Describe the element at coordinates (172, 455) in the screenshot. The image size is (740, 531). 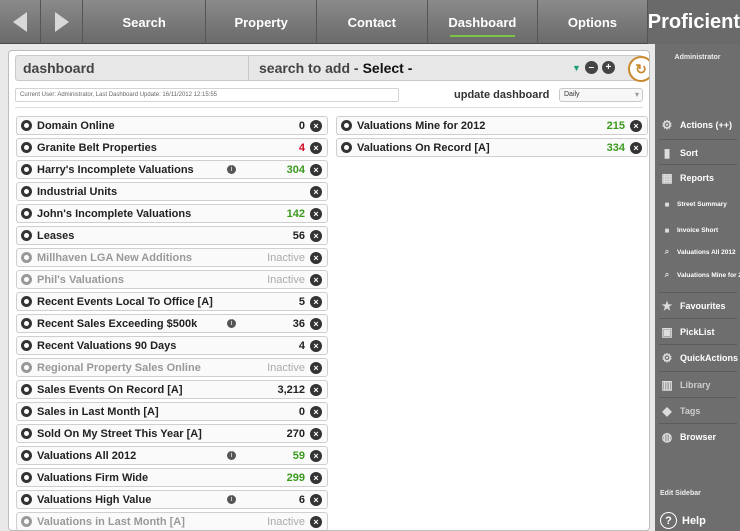
I see `widget-row-valuations-all-2012: Valuations All 2012 i 59 ×` at that location.